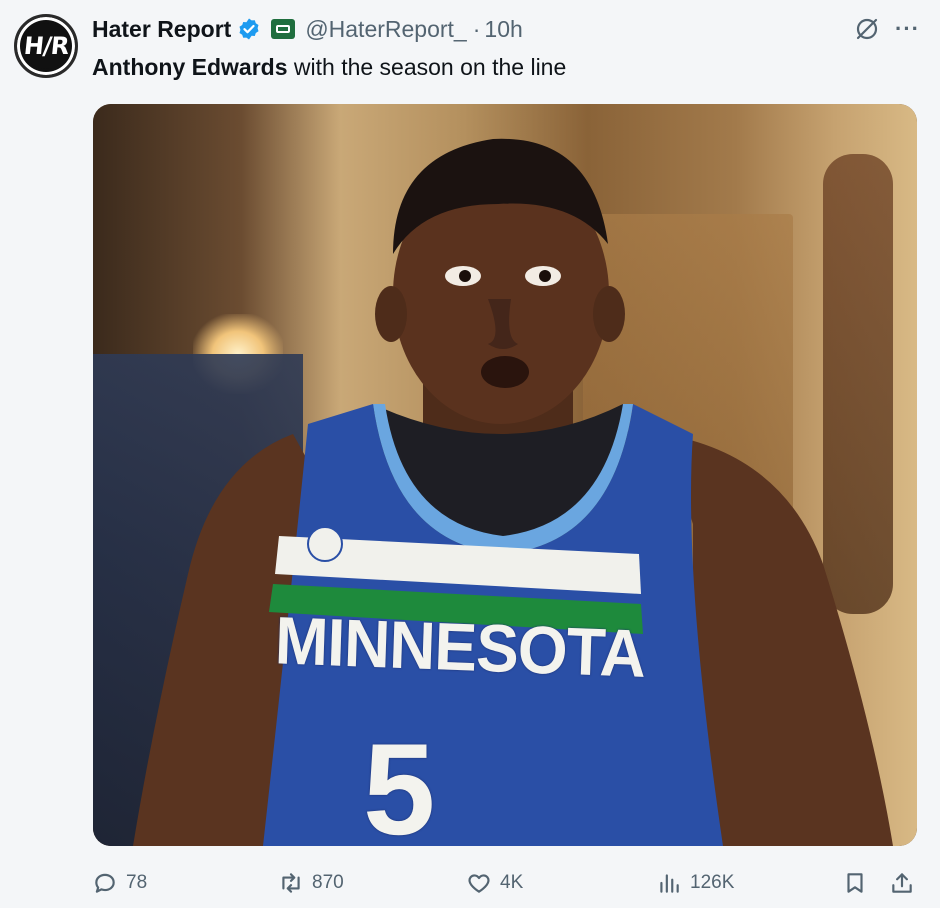 This screenshot has height=908, width=940. Describe the element at coordinates (137, 882) in the screenshot. I see `reply-count: 78` at that location.